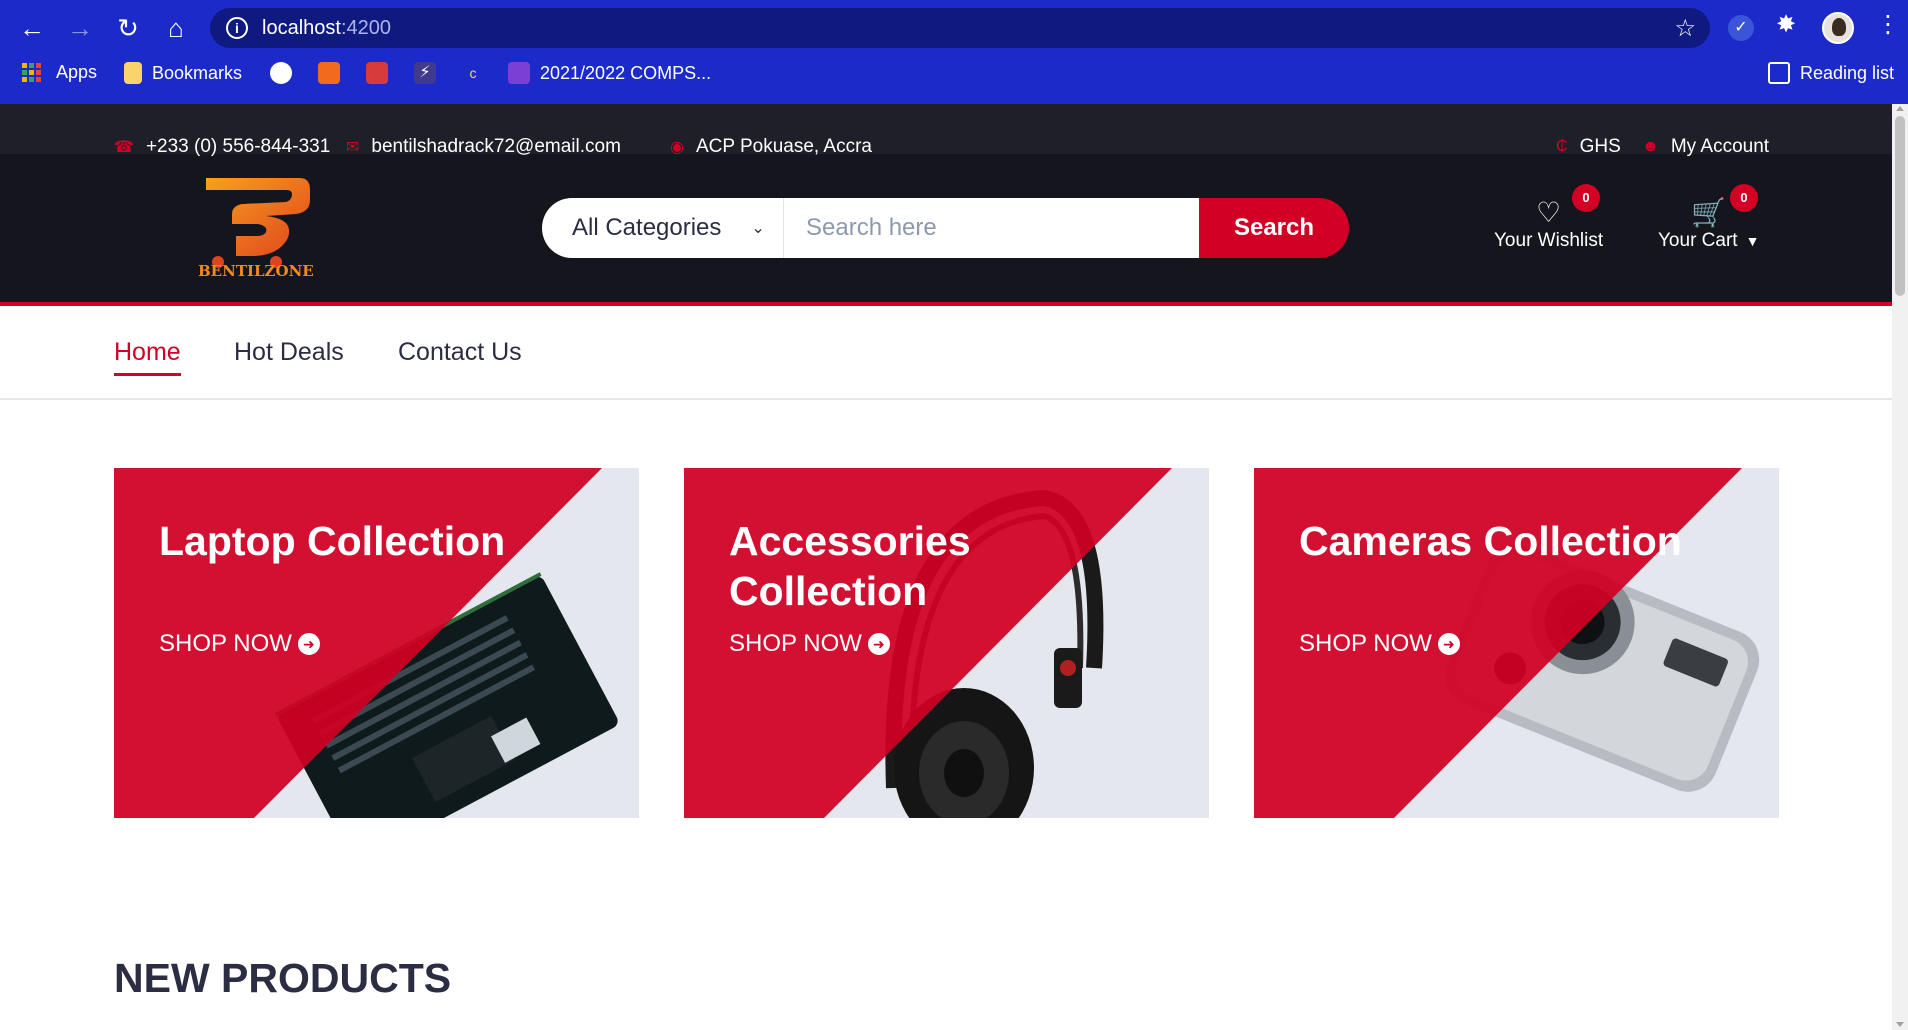  What do you see at coordinates (1709, 212) in the screenshot?
I see `cart-icon: 🛒` at bounding box center [1709, 212].